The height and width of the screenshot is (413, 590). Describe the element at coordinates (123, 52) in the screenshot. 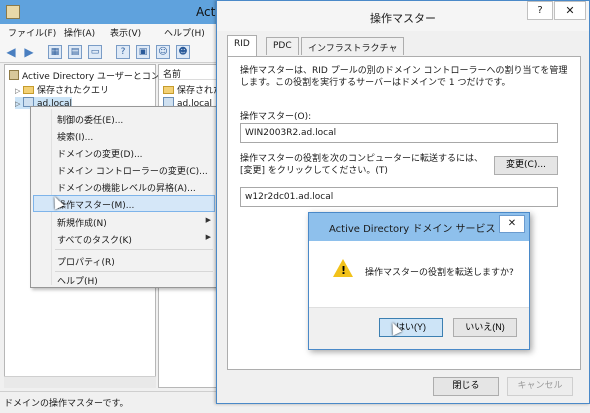

I see `help-icon: ?` at that location.